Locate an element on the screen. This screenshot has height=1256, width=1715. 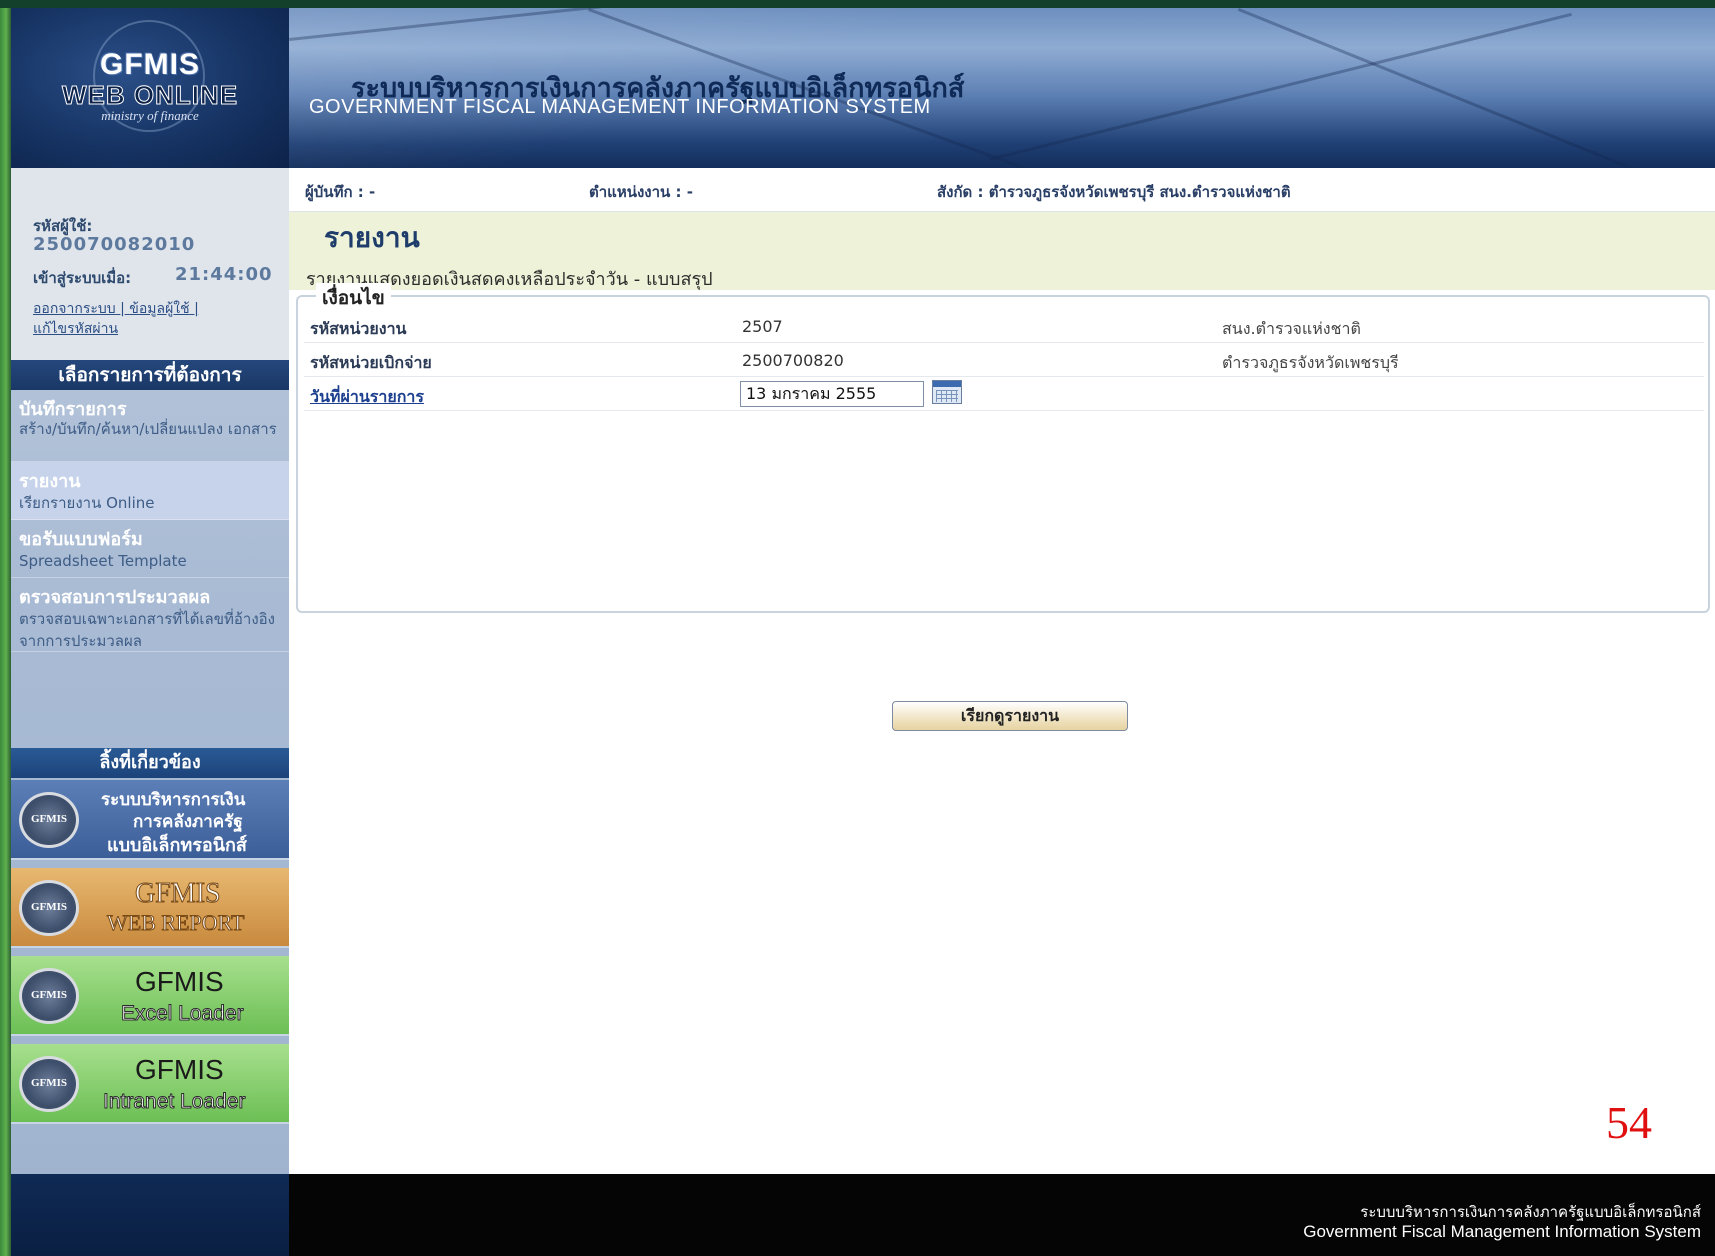
gfmis-logo: GFMIS WEB ONLINE ministry of finance is located at coordinates (150, 88).